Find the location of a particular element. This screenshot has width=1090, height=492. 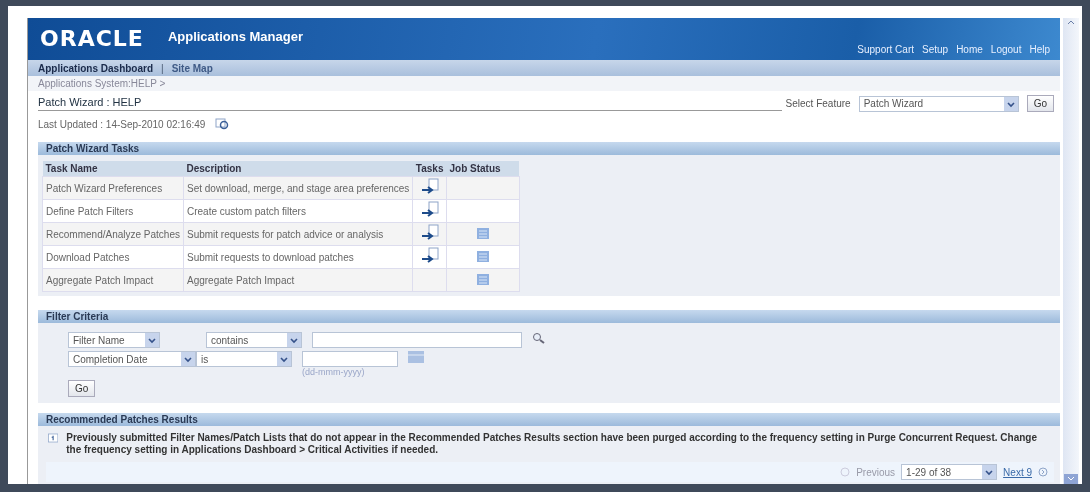

operator-select: is is located at coordinates (244, 359).